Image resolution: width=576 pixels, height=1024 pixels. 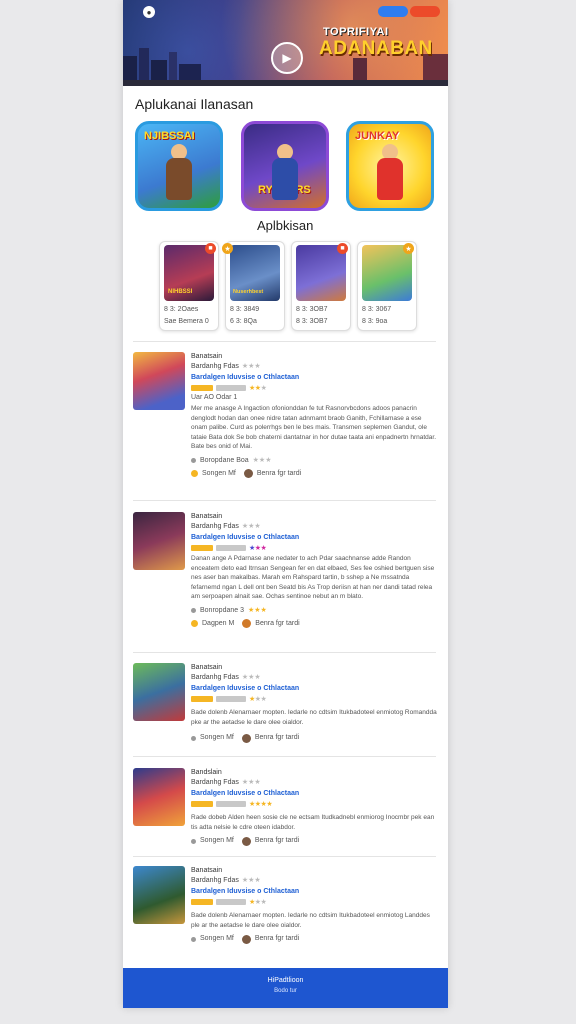 What do you see at coordinates (255, 273) in the screenshot?
I see `app-thumbnail: Nuserhbest` at bounding box center [255, 273].